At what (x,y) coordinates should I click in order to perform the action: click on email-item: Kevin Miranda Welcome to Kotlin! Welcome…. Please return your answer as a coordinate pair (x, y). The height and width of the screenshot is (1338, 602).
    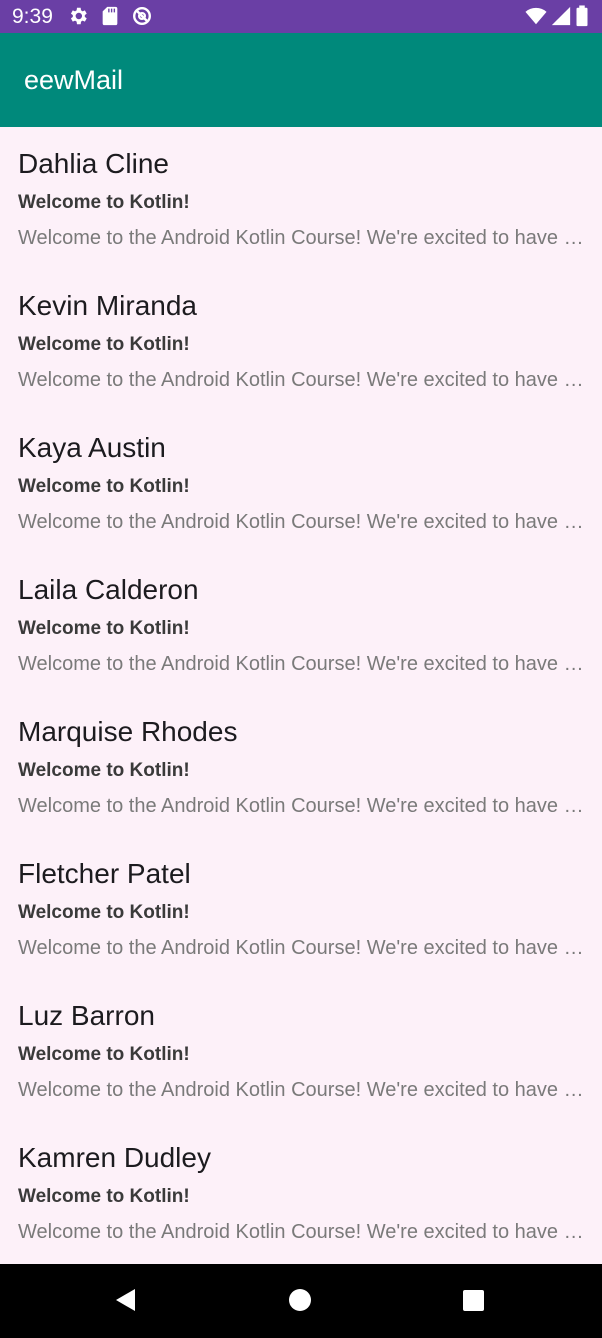
    Looking at the image, I should click on (301, 340).